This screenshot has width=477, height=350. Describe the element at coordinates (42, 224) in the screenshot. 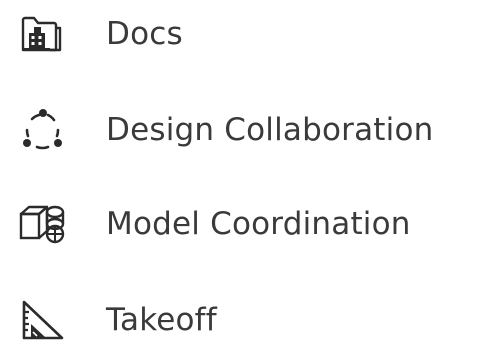

I see `cube-model-icon` at that location.